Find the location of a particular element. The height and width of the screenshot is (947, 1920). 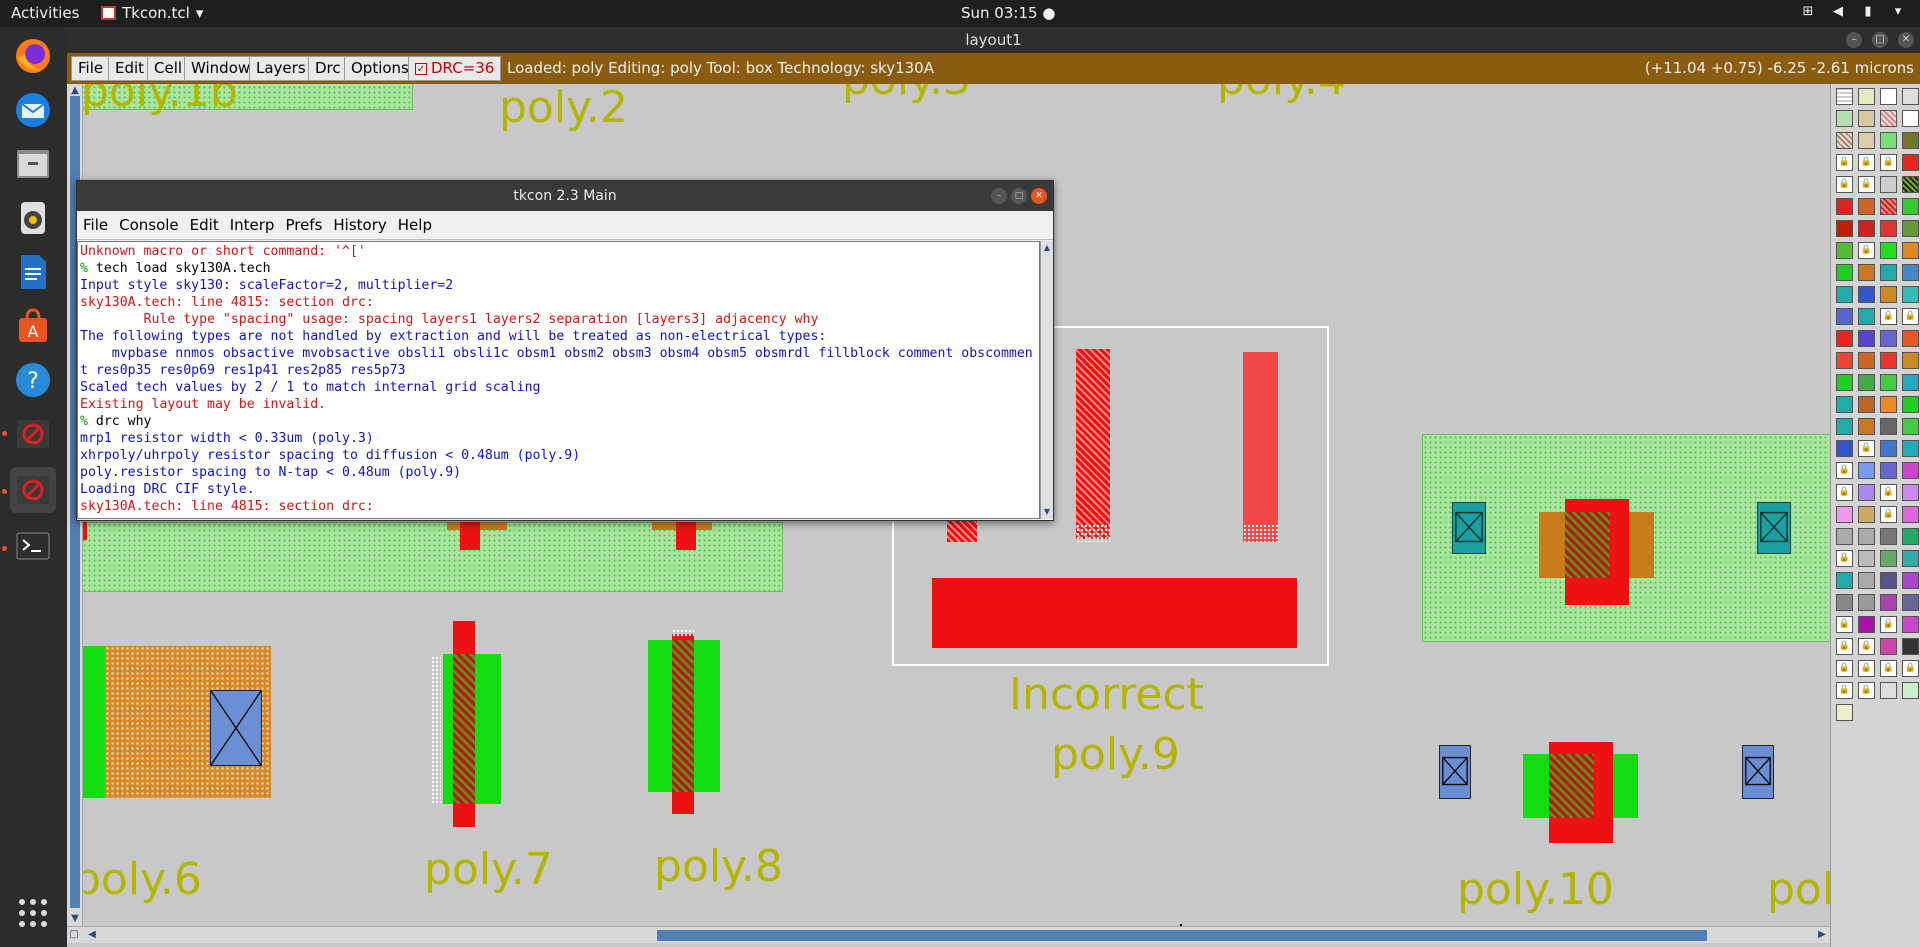

scroll-down-icon: ▼ is located at coordinates (75, 919).